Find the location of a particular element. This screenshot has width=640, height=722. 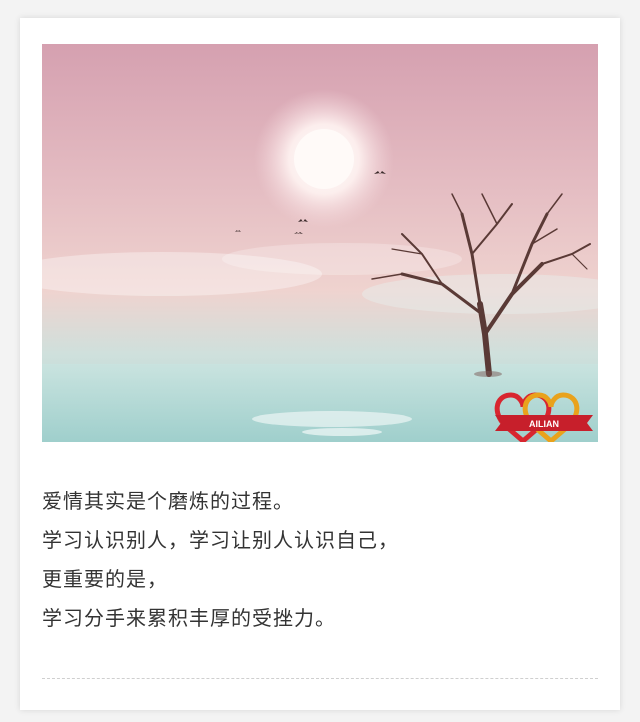

ailian-logo-text: AILIAN is located at coordinates (544, 424).